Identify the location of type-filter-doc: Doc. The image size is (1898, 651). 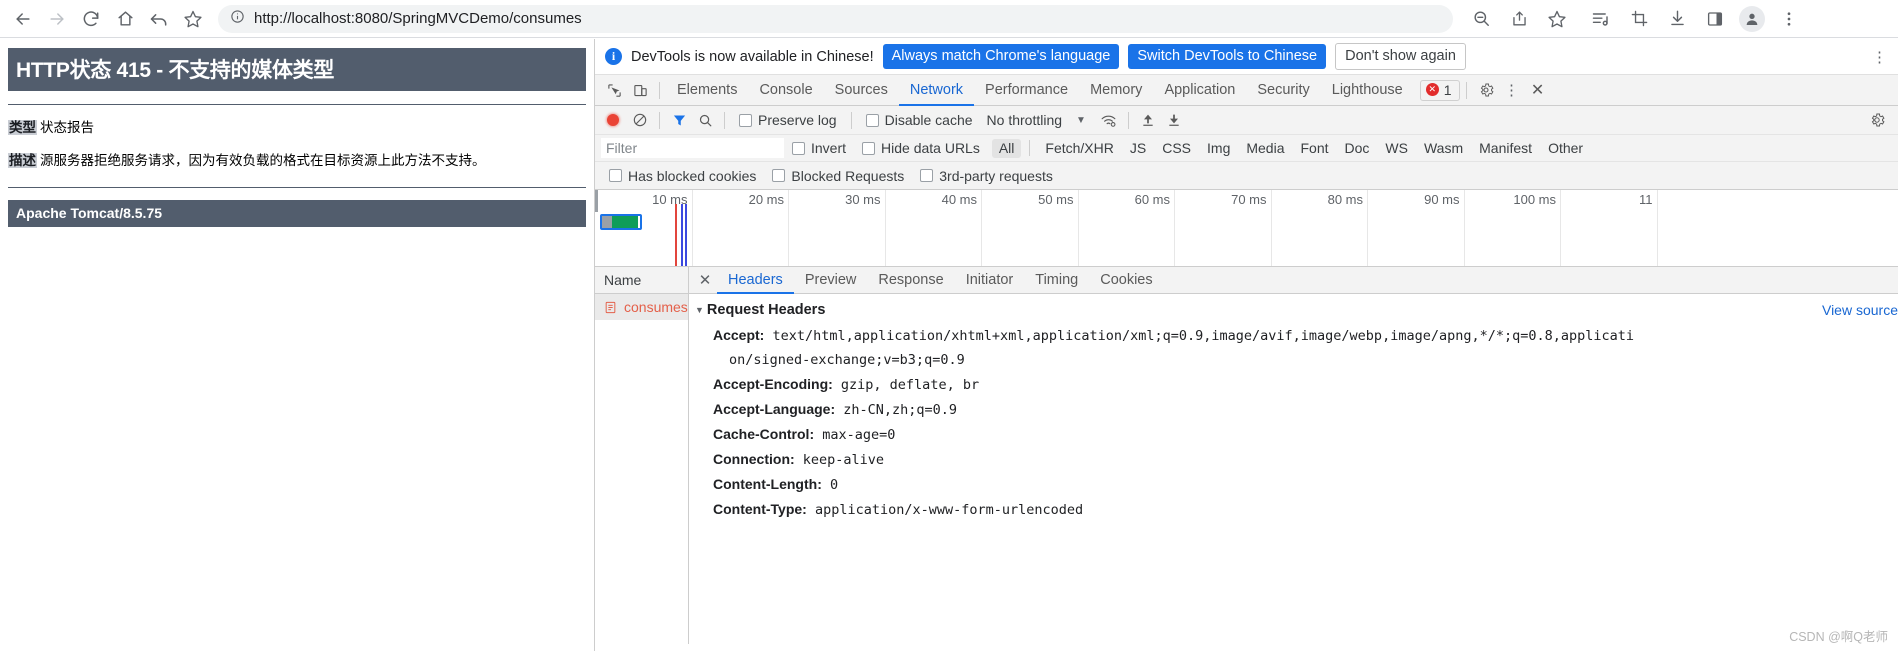
(1357, 148).